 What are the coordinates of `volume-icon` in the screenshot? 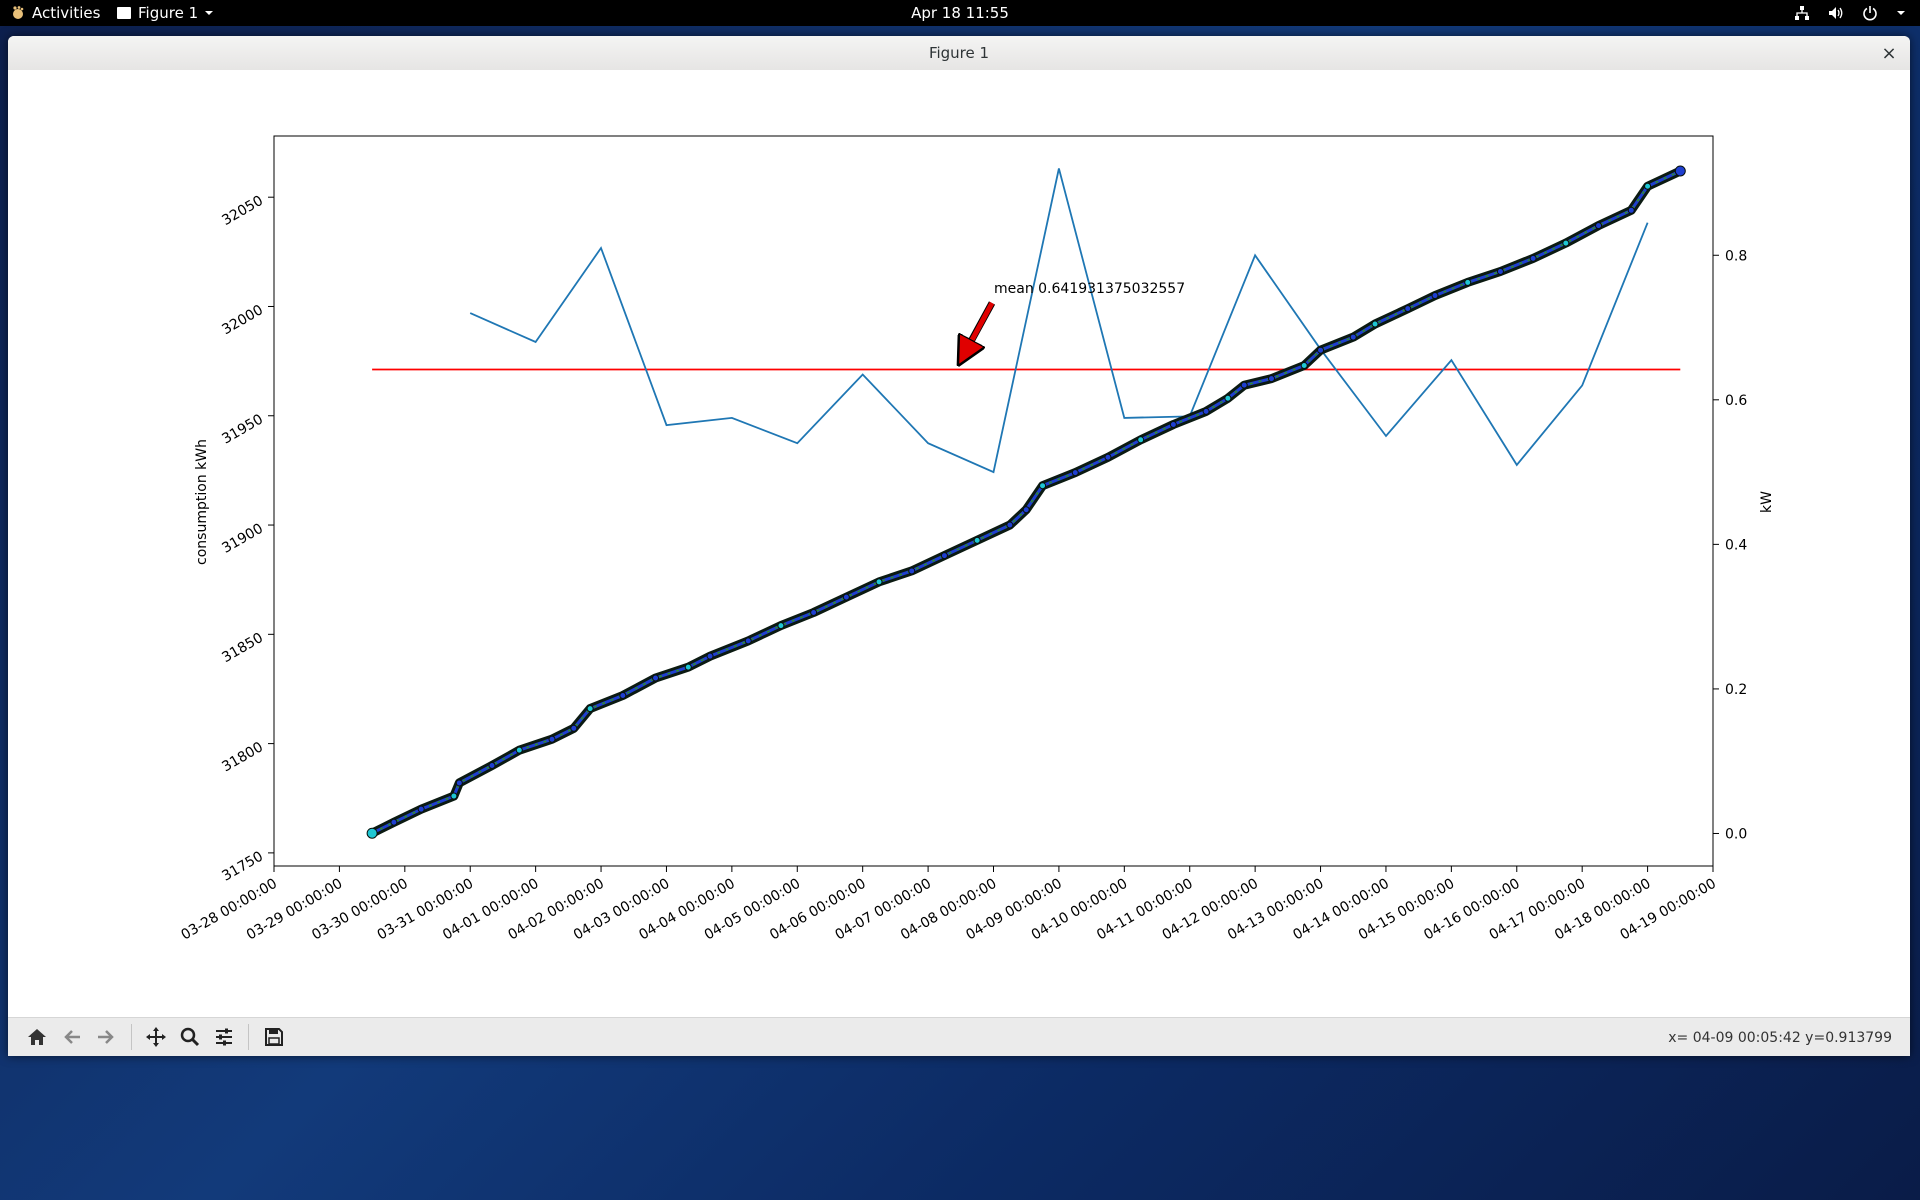 It's located at (1836, 13).